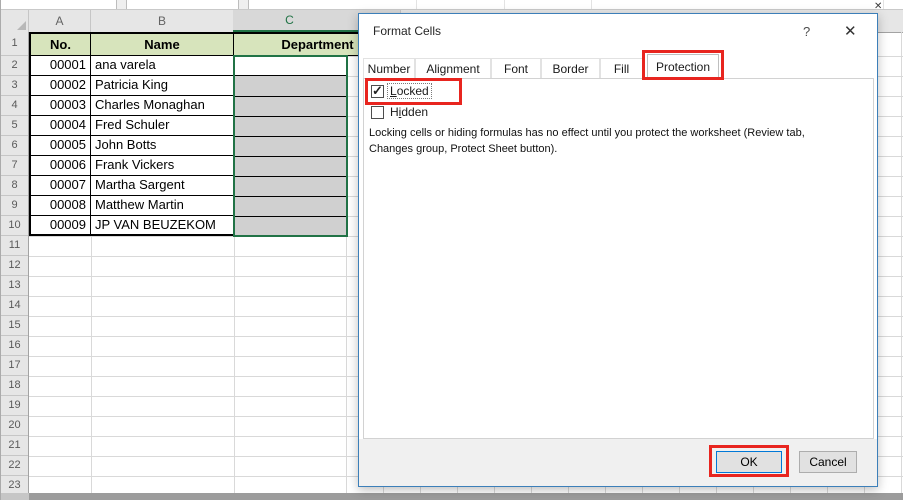 The height and width of the screenshot is (500, 903). I want to click on row-header-21: 21, so click(14, 446).